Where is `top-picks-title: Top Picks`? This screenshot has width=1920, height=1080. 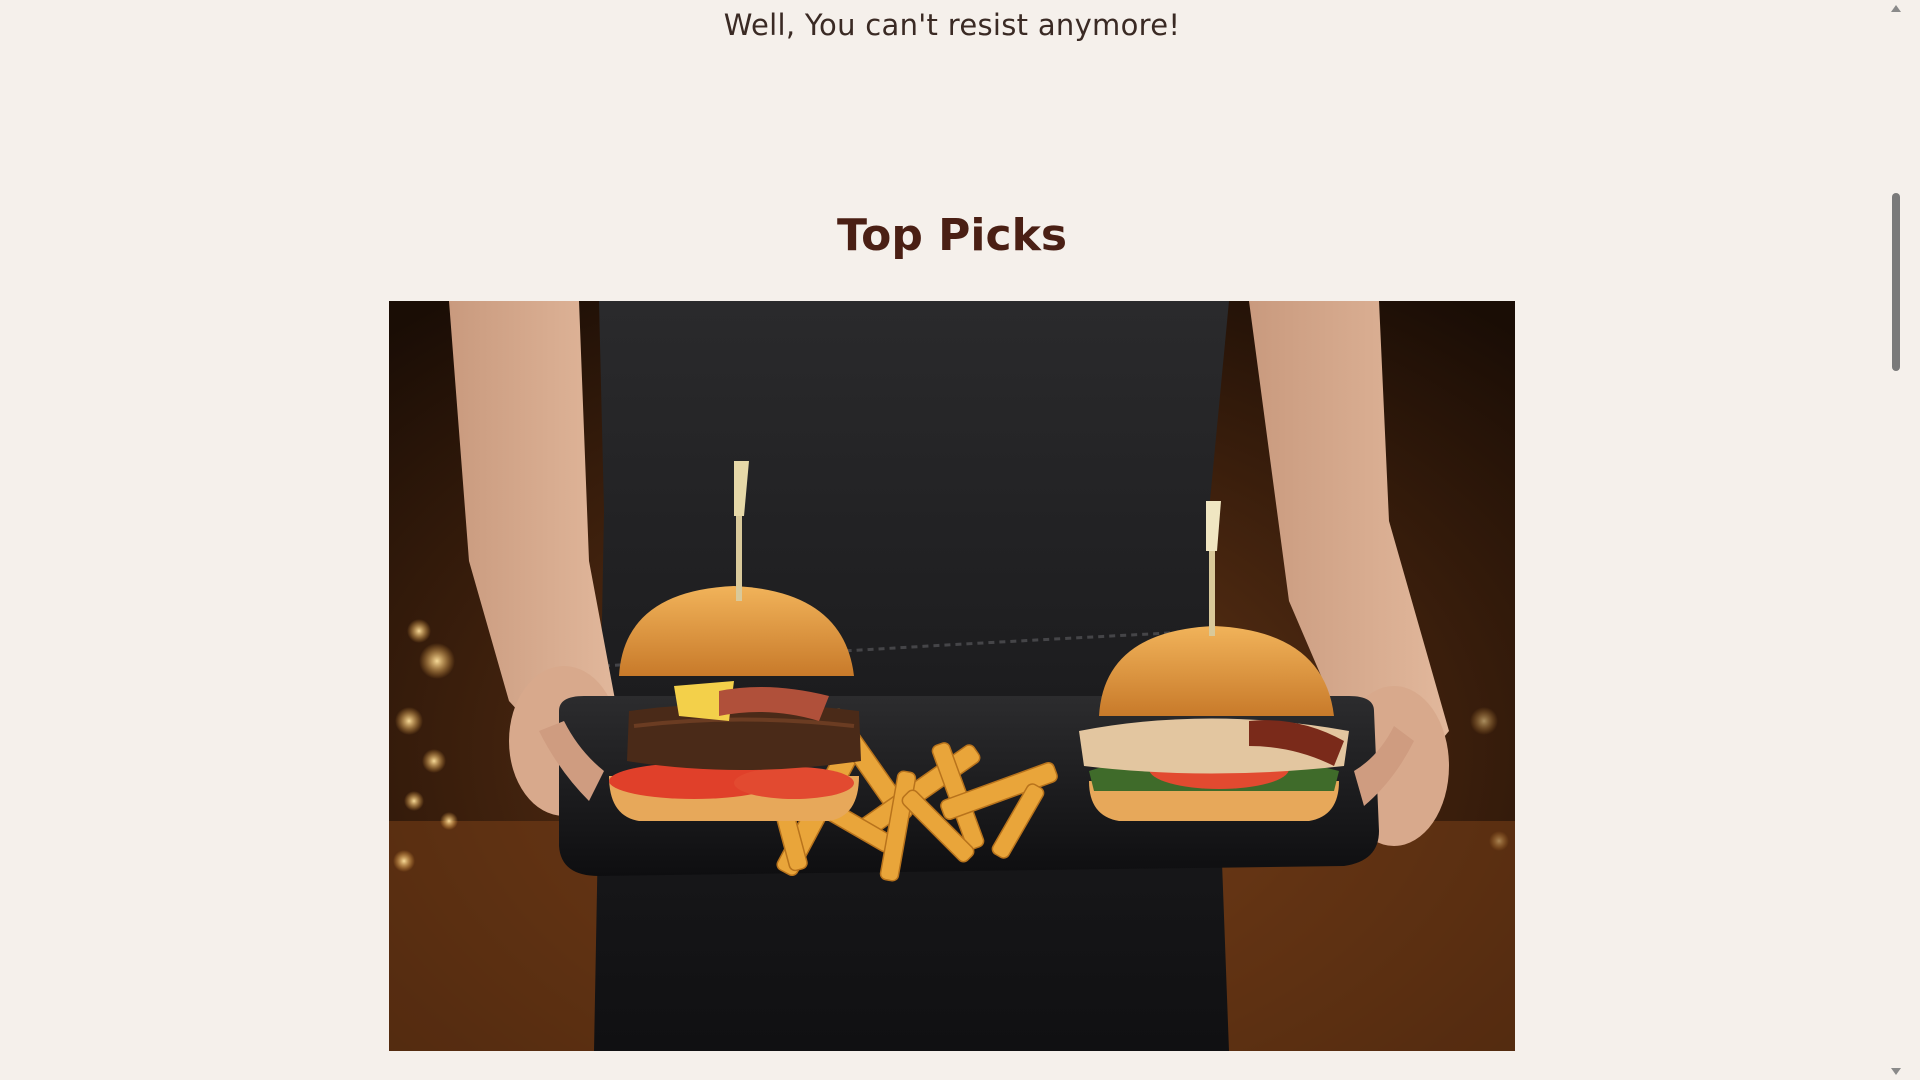
top-picks-title: Top Picks is located at coordinates (952, 235).